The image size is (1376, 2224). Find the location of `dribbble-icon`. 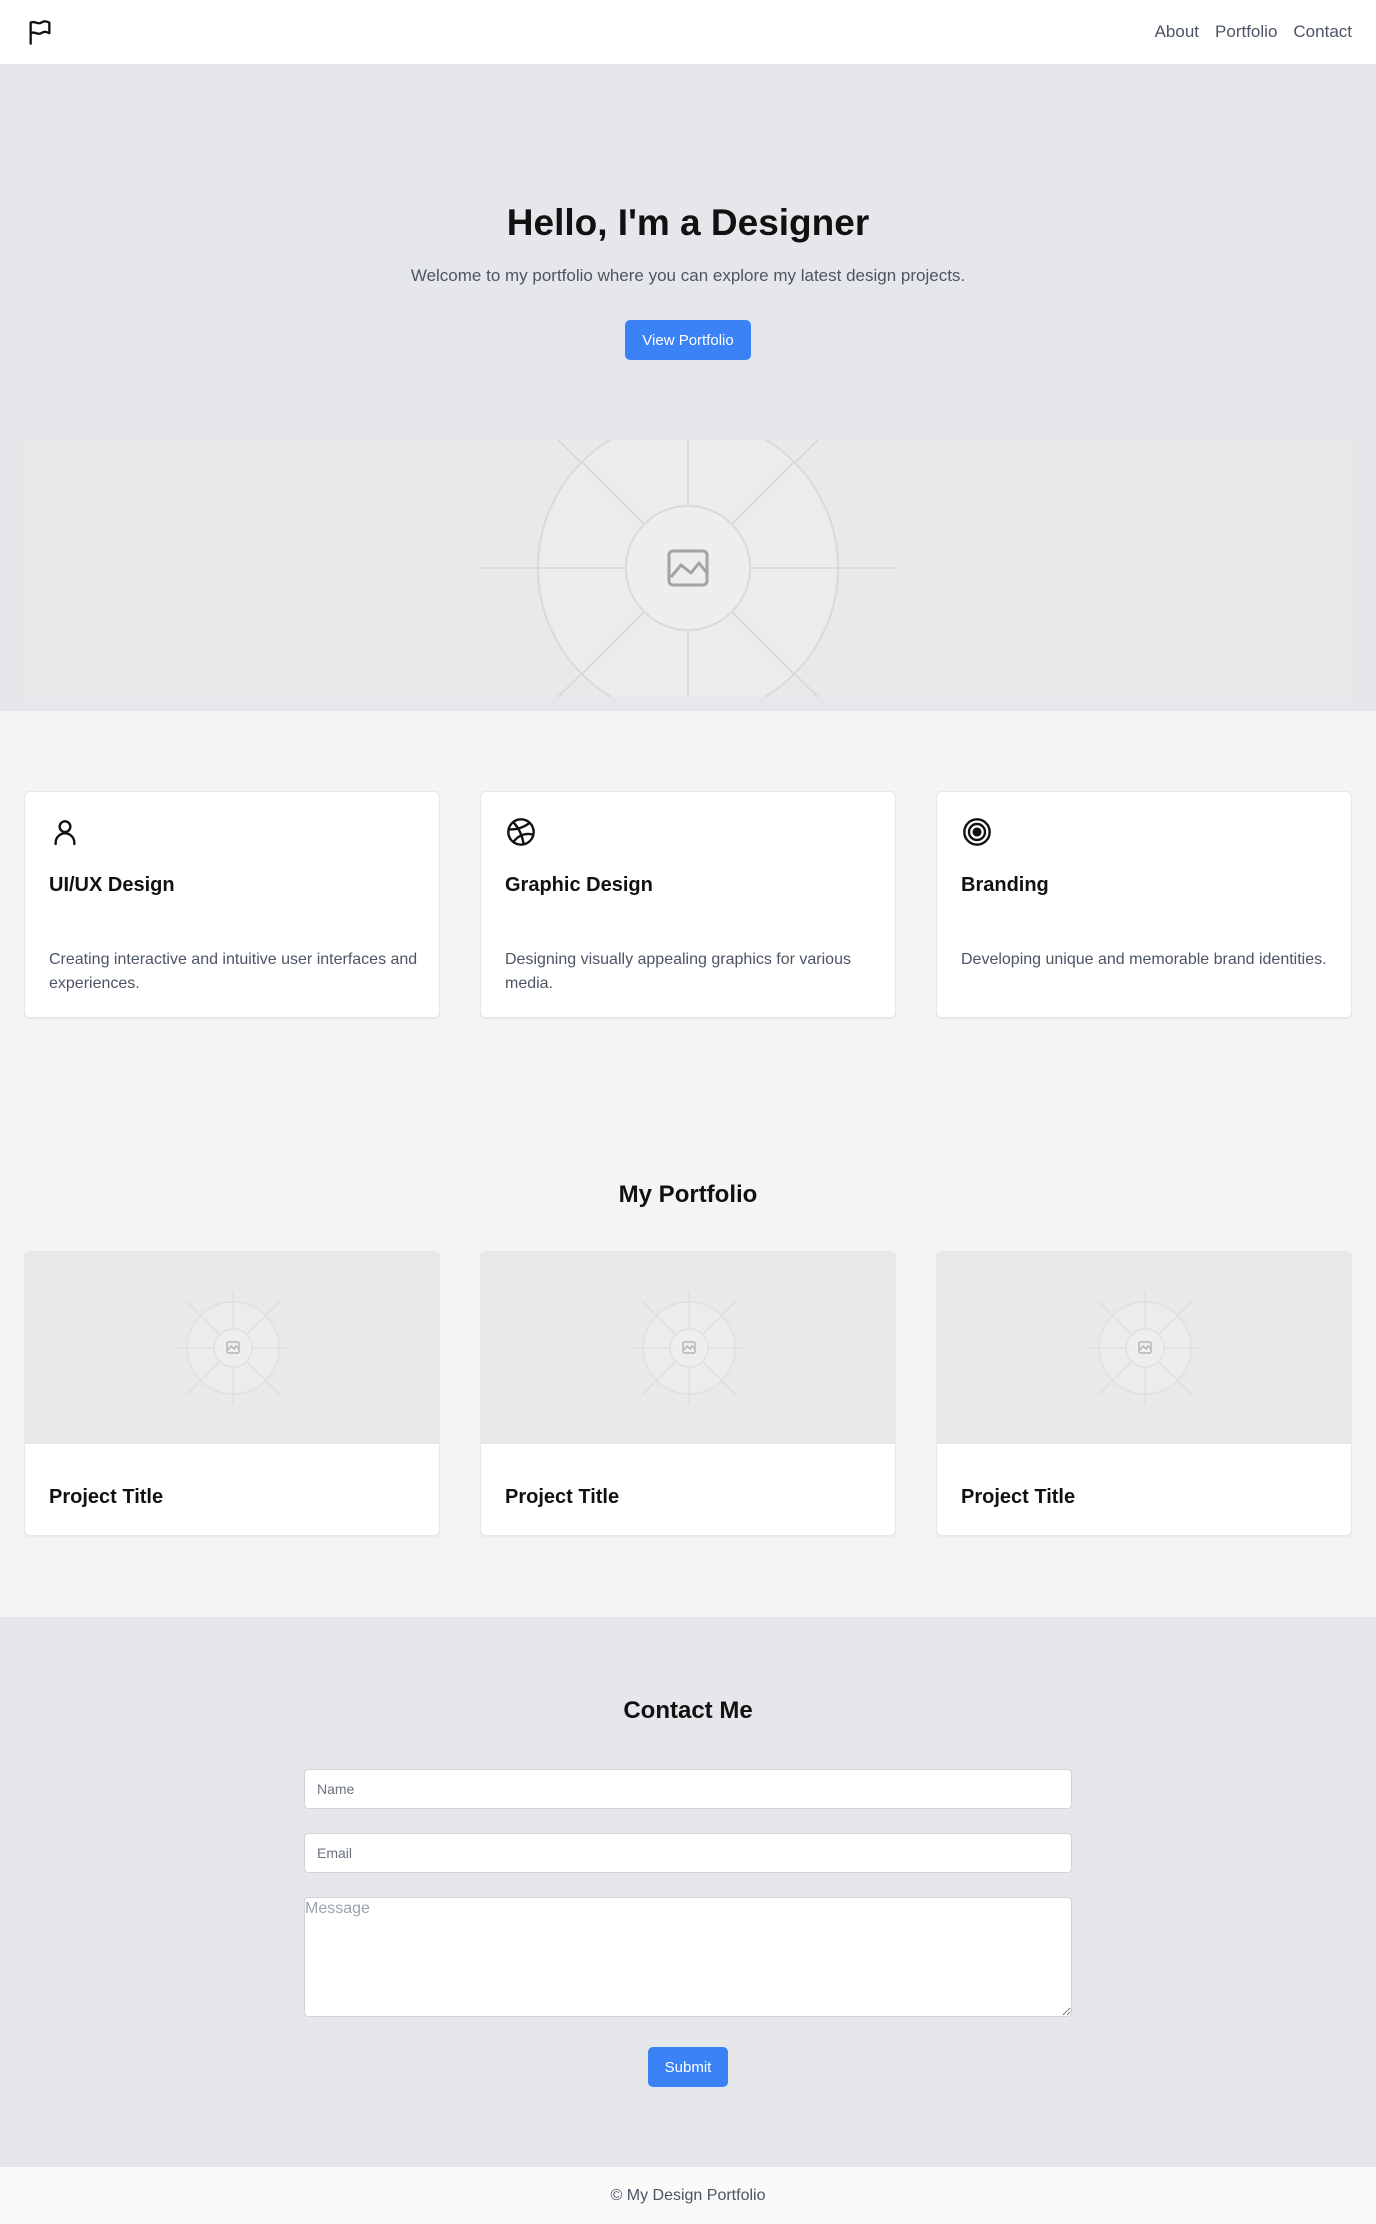

dribbble-icon is located at coordinates (521, 832).